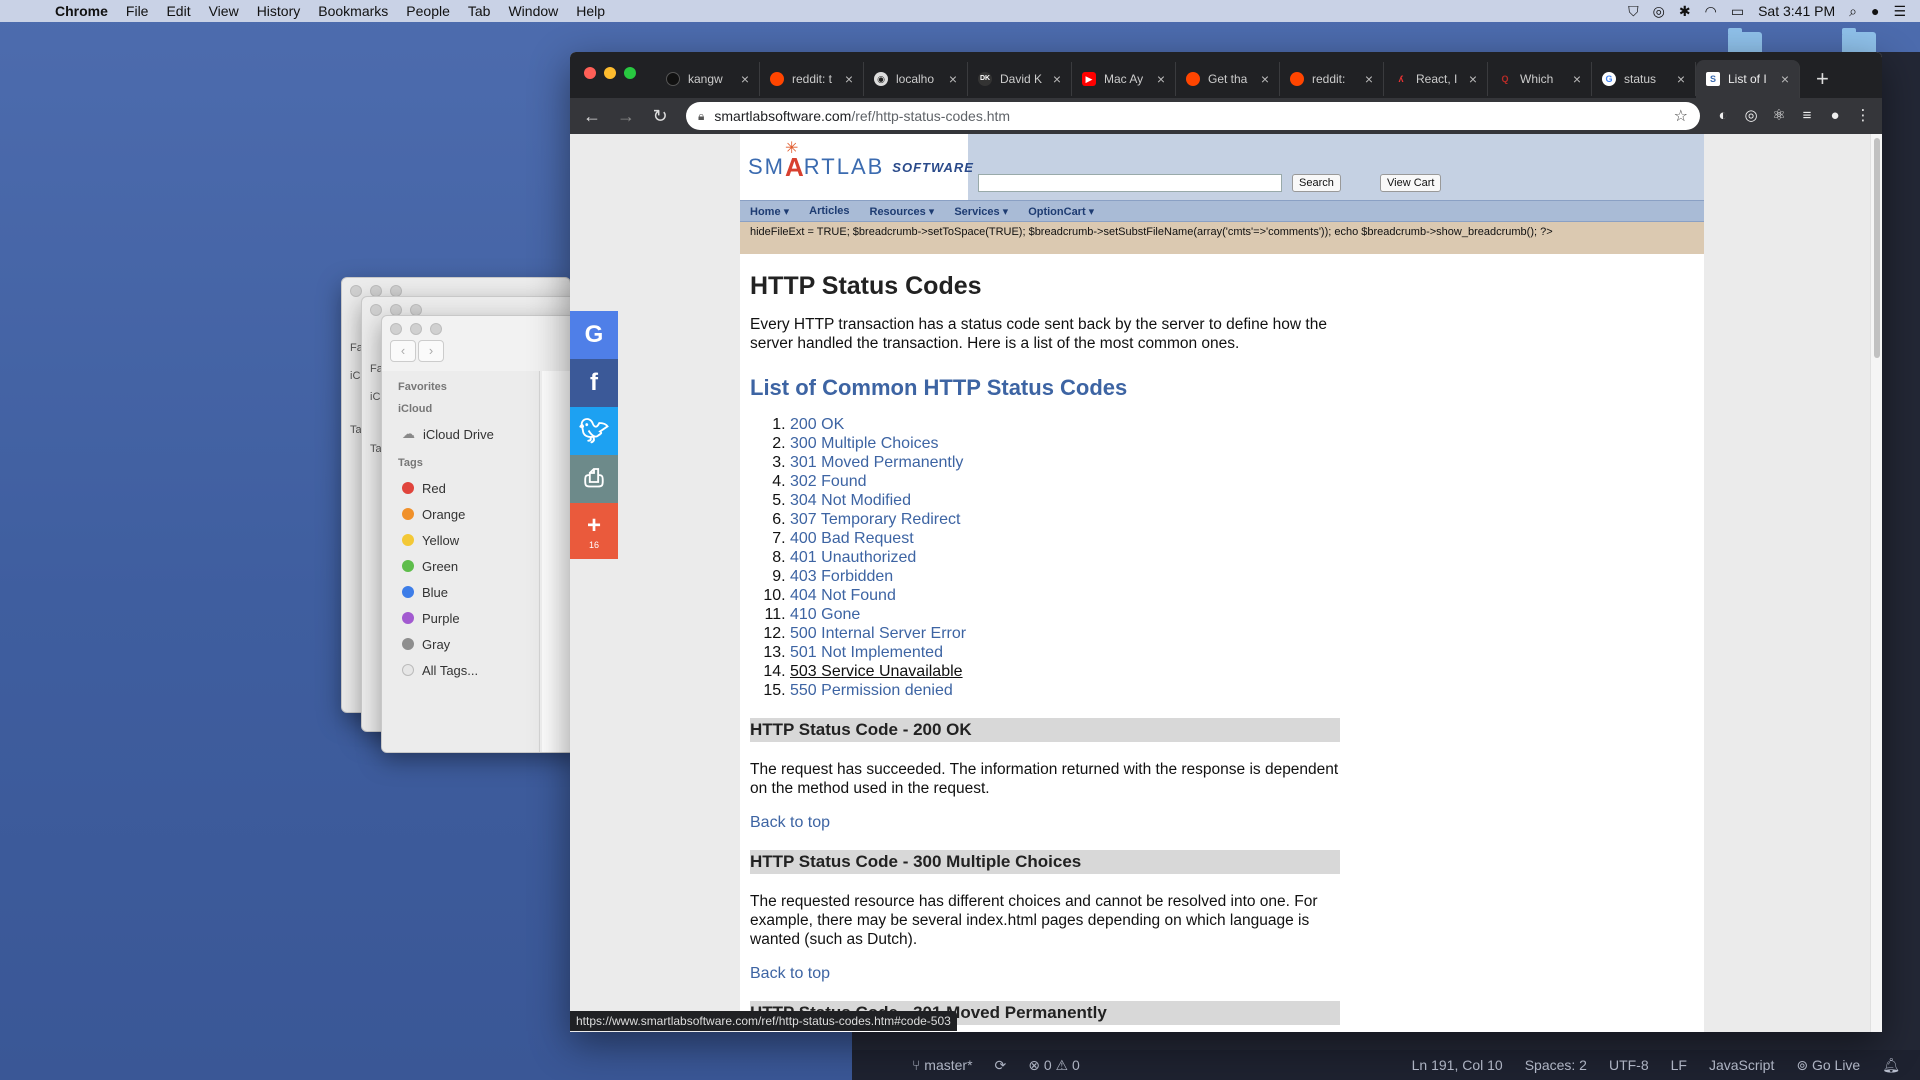  I want to click on user-avatar-icon: ●, so click(1875, 11).